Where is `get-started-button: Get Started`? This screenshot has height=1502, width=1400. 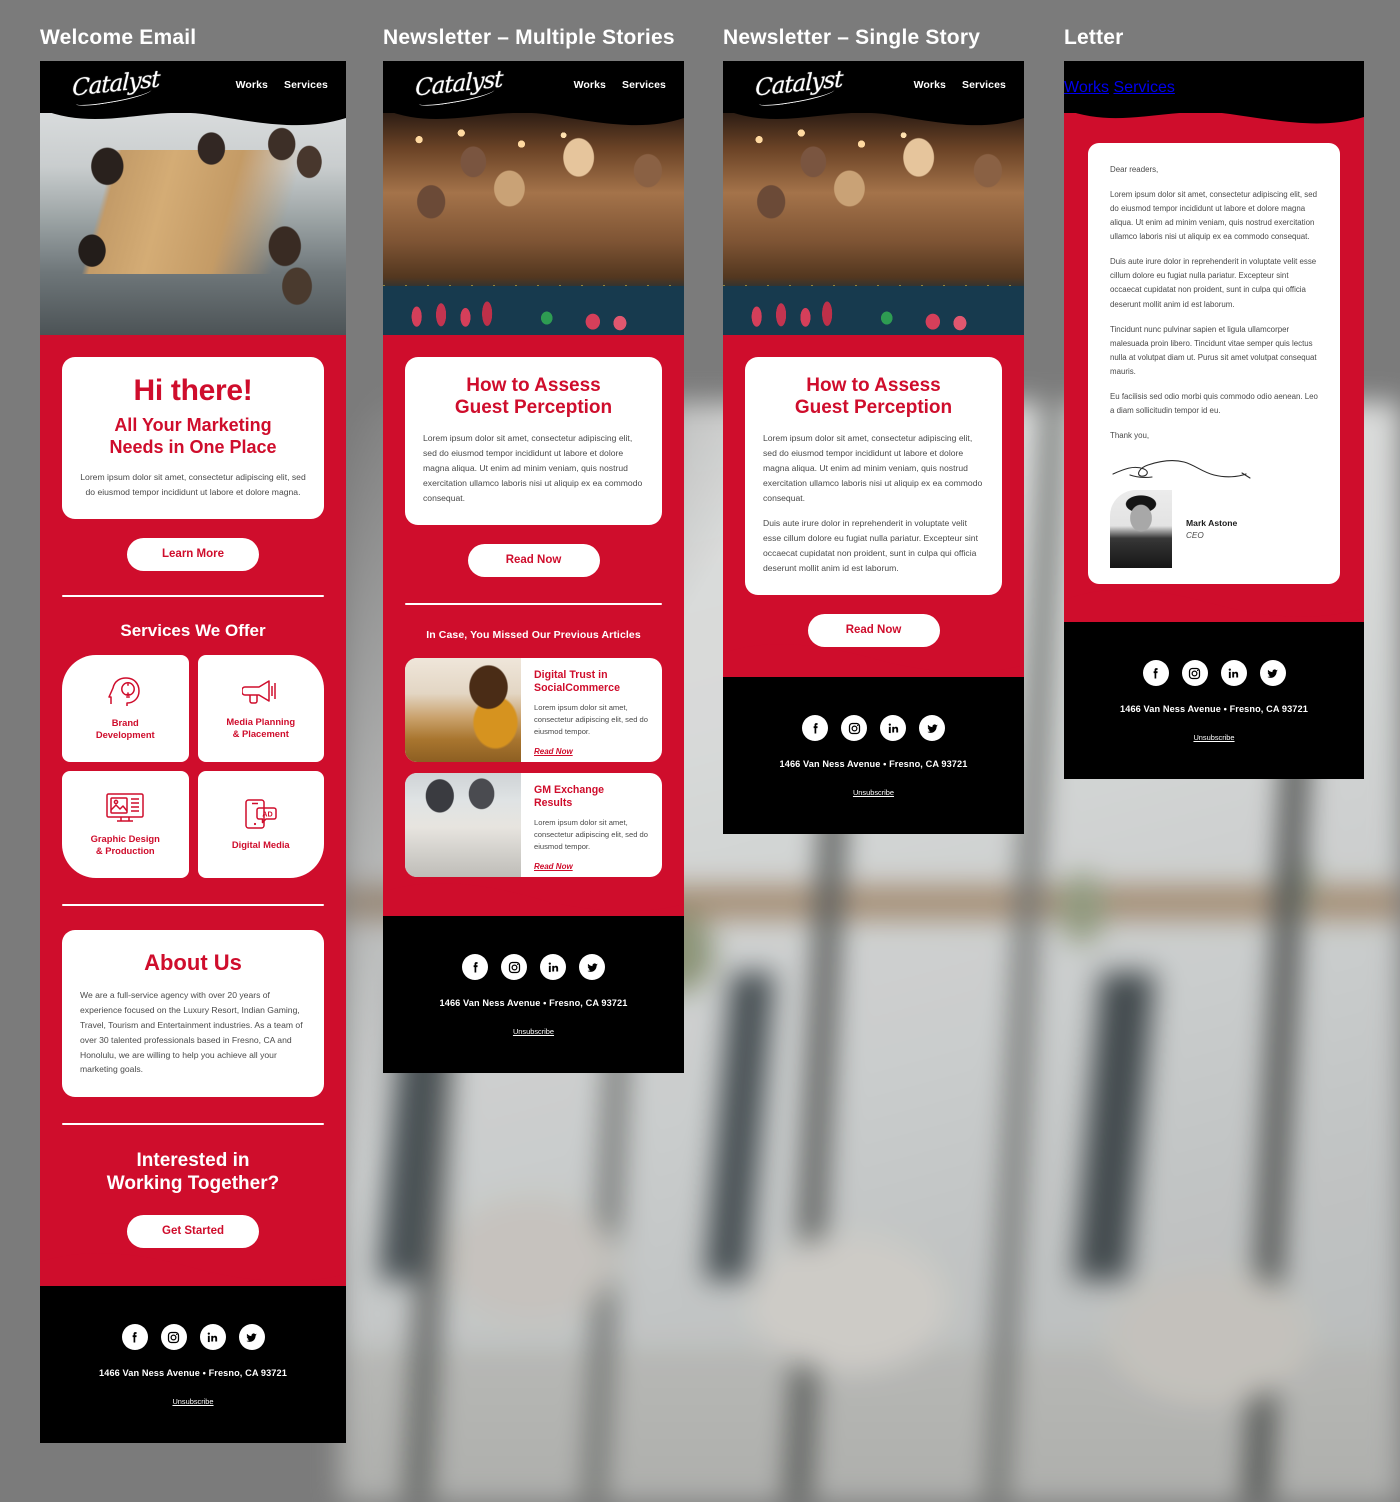 get-started-button: Get Started is located at coordinates (193, 1232).